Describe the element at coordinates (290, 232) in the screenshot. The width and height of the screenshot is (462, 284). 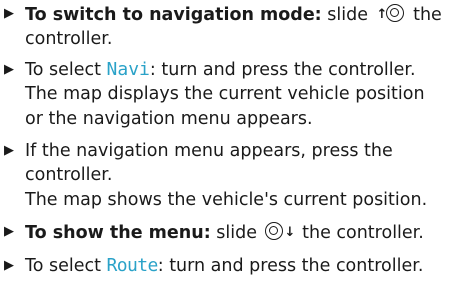
I see `down-arrow-icon: ↓` at that location.